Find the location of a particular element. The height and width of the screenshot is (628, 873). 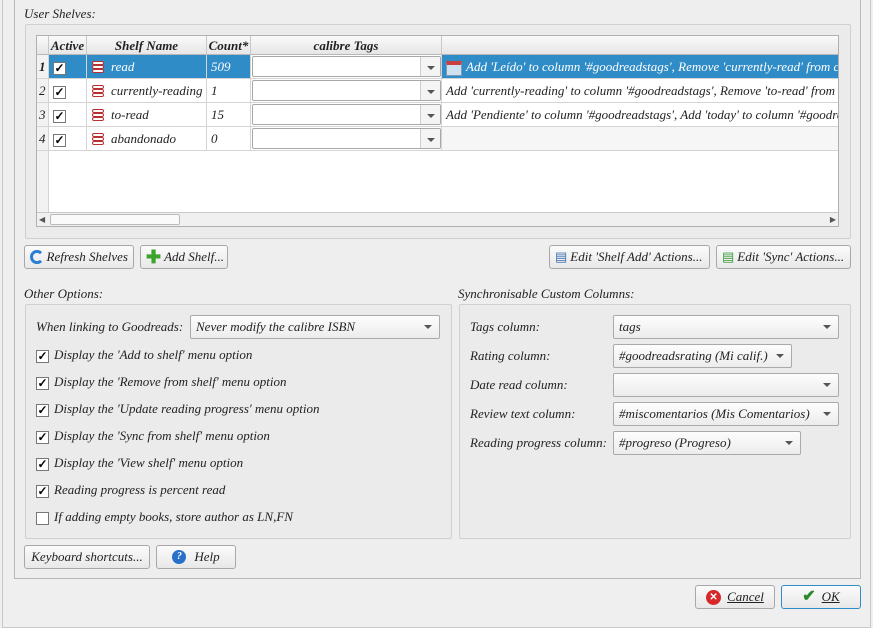

sync-column-select: #progreso (Progreso) is located at coordinates (707, 443).